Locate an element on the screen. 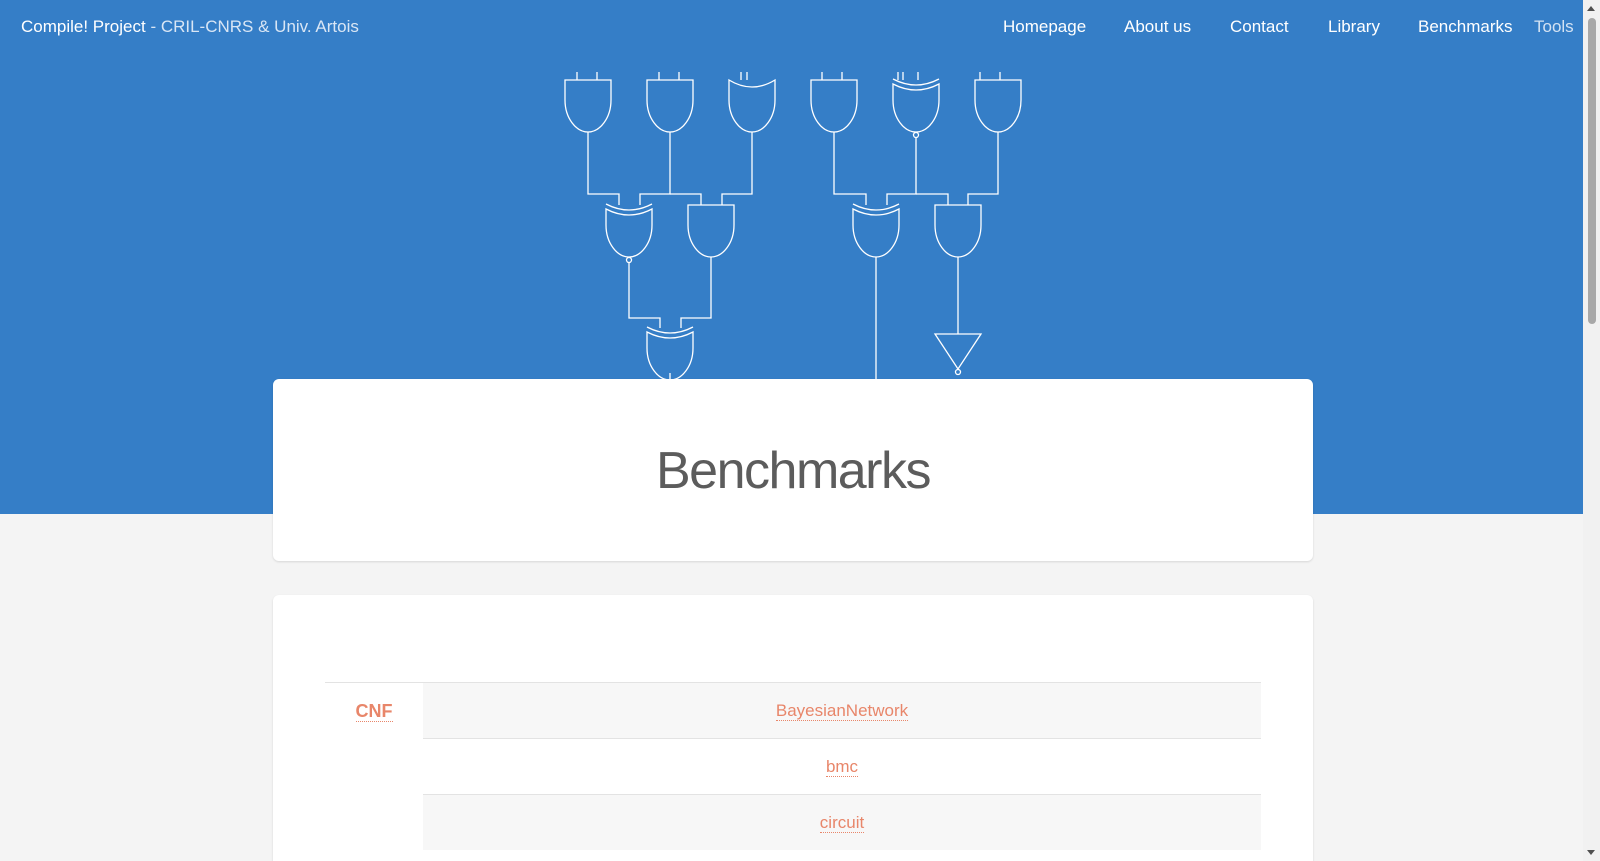  nav-library: Library is located at coordinates (1354, 27).